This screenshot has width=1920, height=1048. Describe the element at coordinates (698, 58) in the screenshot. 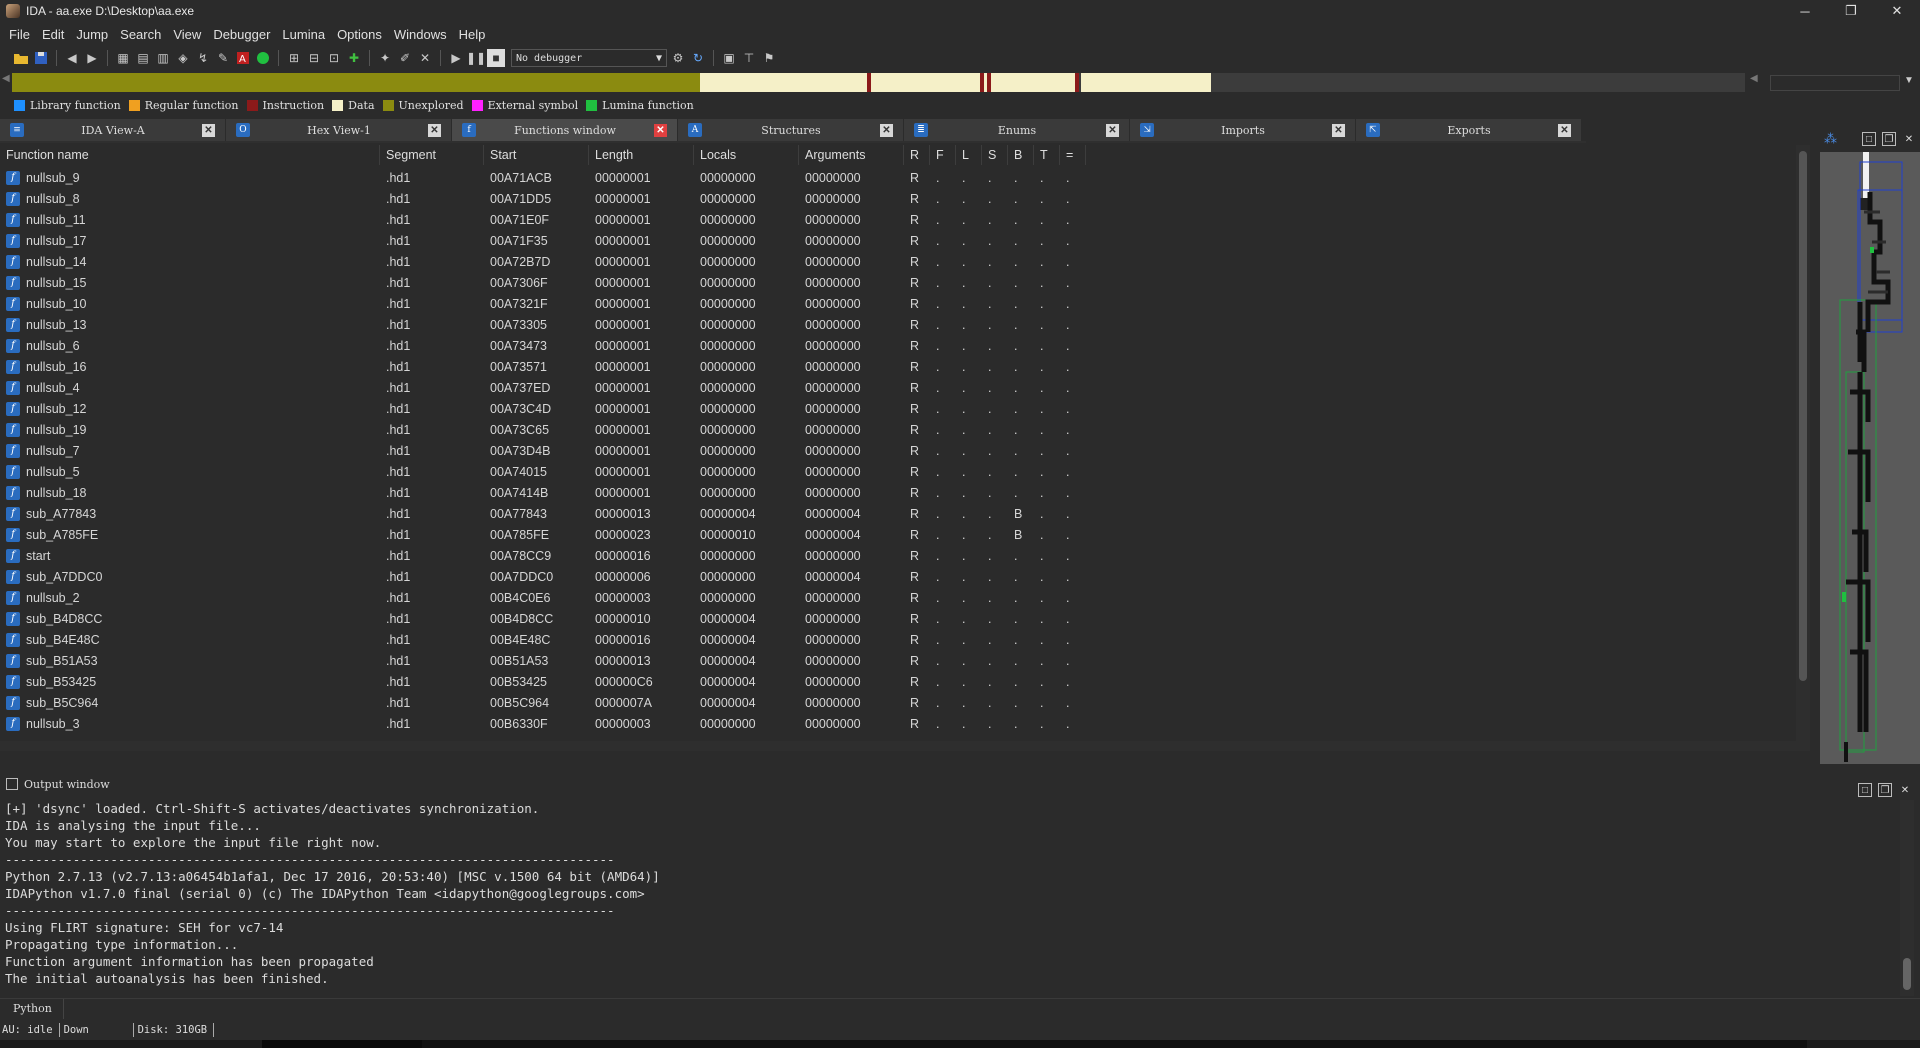

I see `refresh-icon: ↻` at that location.